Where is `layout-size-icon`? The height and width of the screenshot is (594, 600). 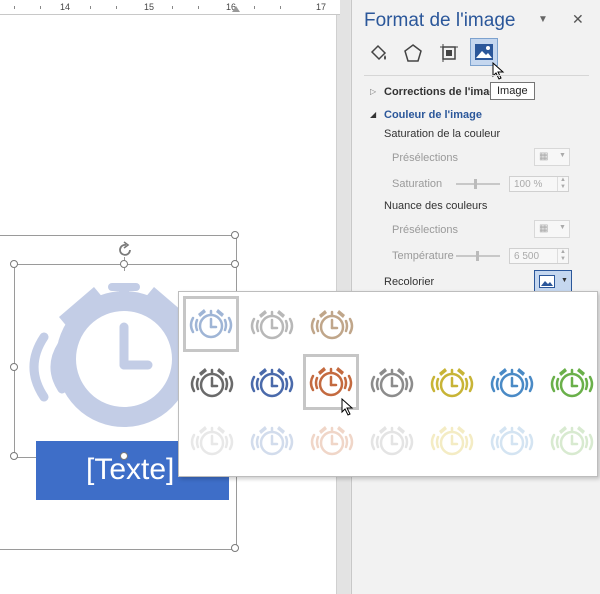
layout-size-icon is located at coordinates (449, 53).